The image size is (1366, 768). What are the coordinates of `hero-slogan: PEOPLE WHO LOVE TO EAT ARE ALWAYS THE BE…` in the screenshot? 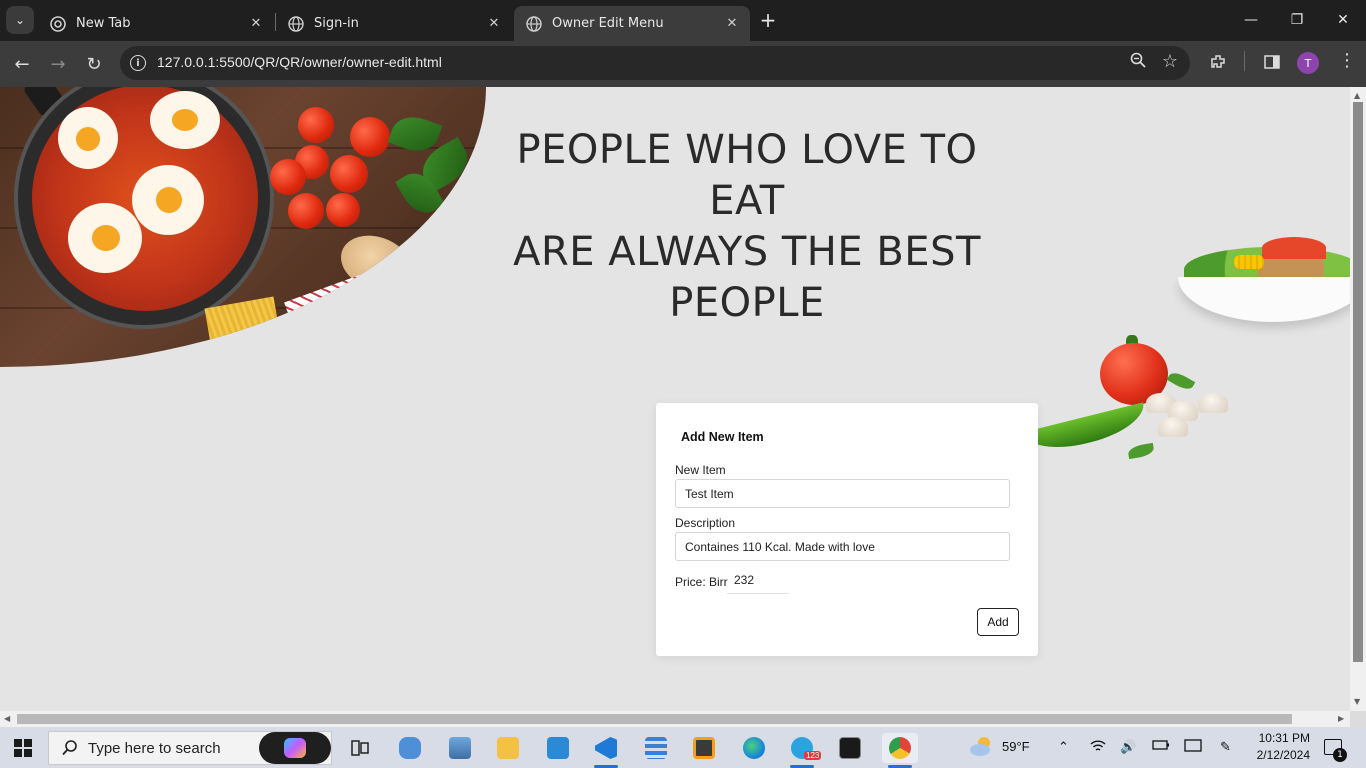 It's located at (747, 227).